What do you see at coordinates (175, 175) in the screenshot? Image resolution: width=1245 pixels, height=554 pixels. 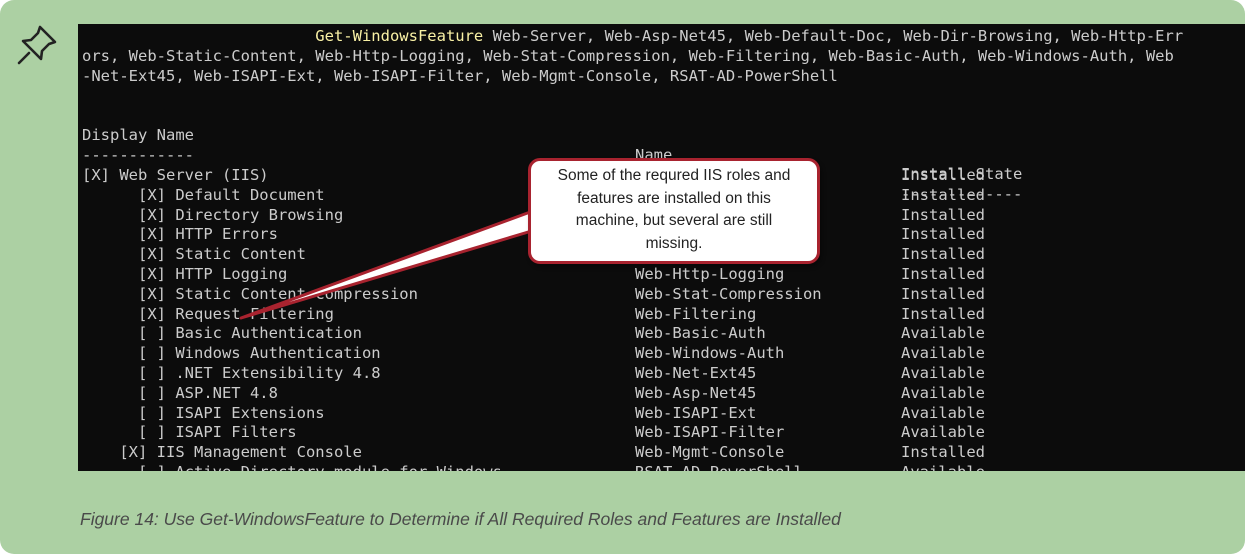 I see `feature-display-name: [X] Web Server (IIS)` at bounding box center [175, 175].